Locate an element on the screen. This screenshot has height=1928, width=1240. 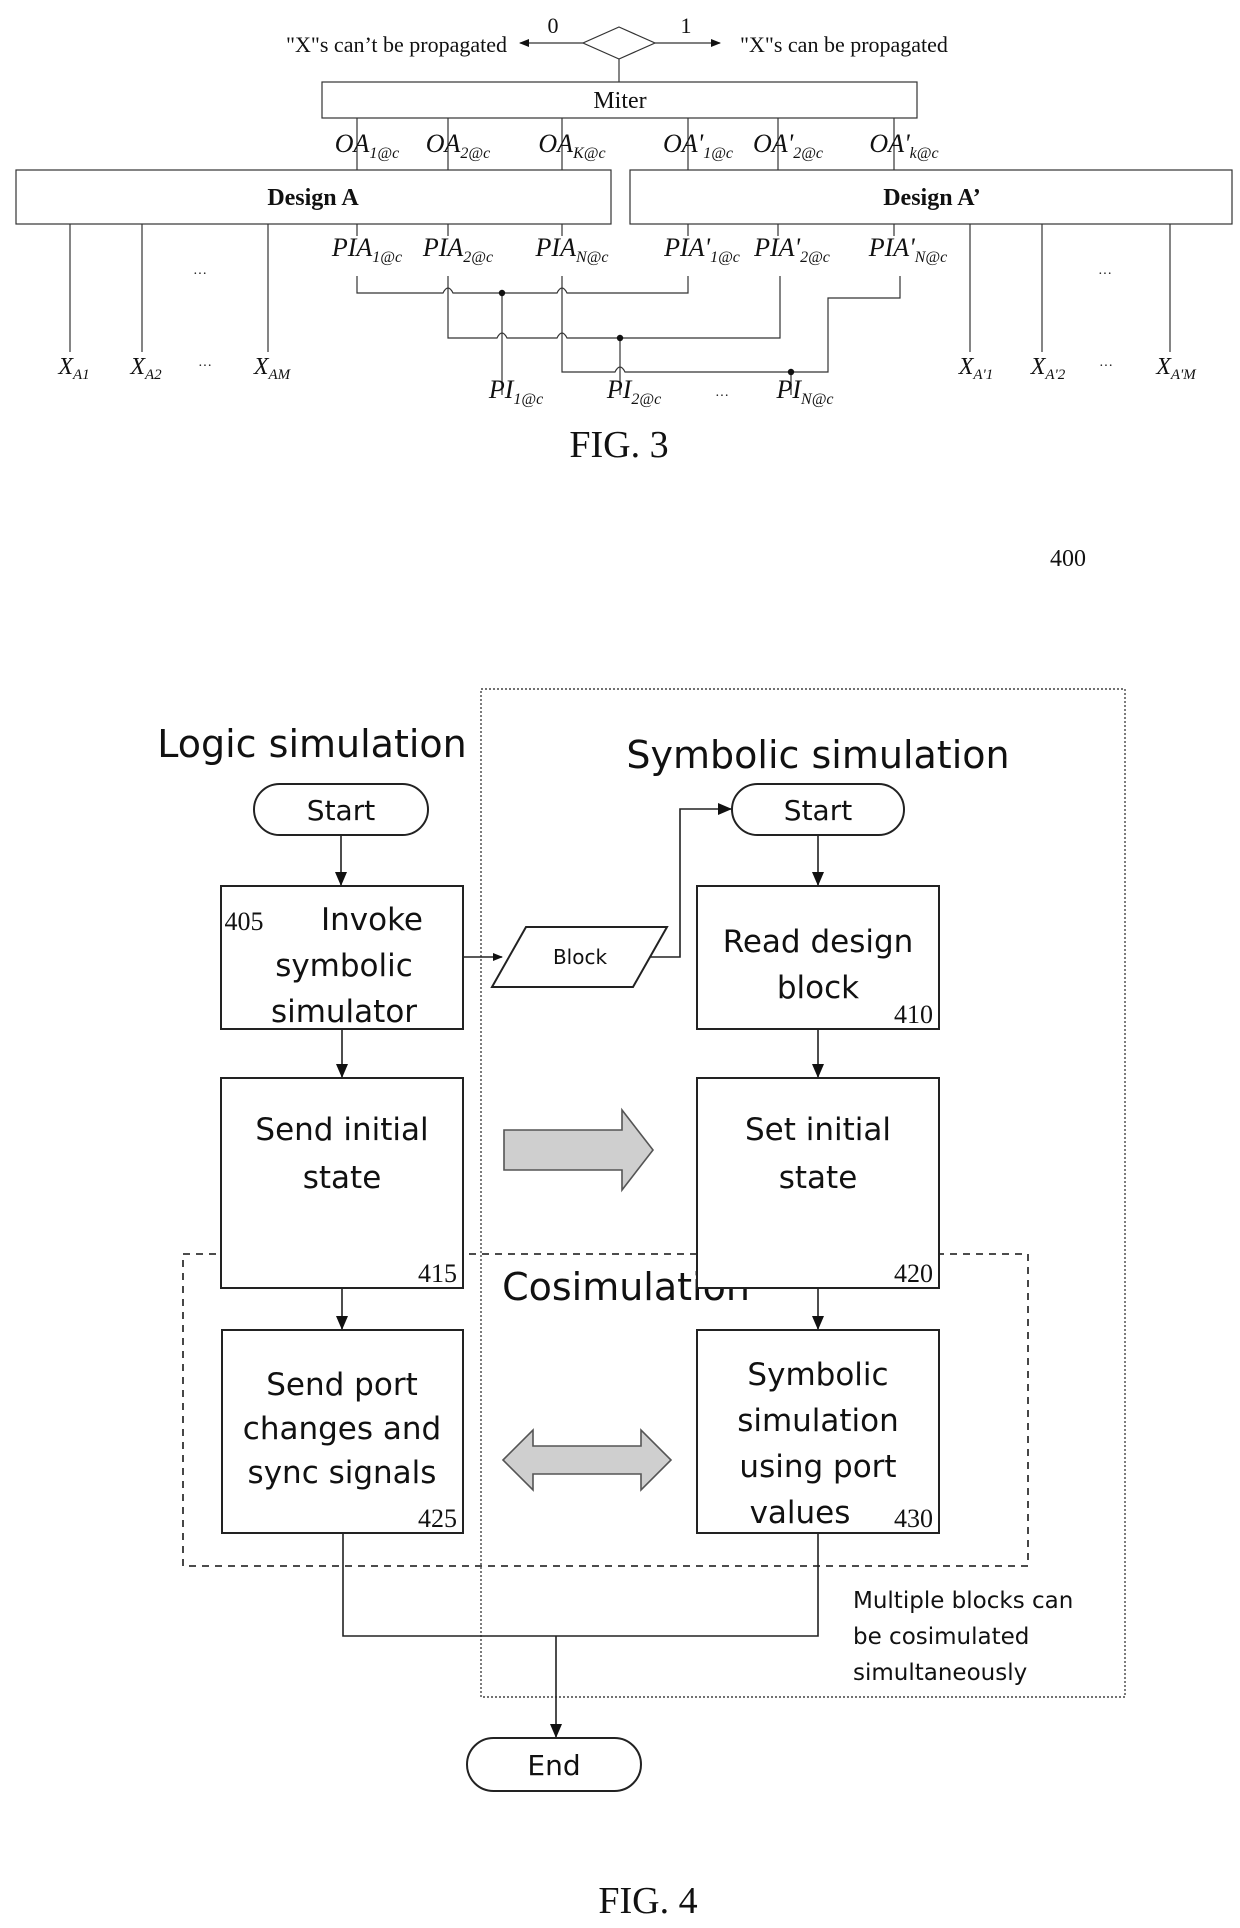
pia-label-a-2: PIA2@c is located at coordinates (457, 249).